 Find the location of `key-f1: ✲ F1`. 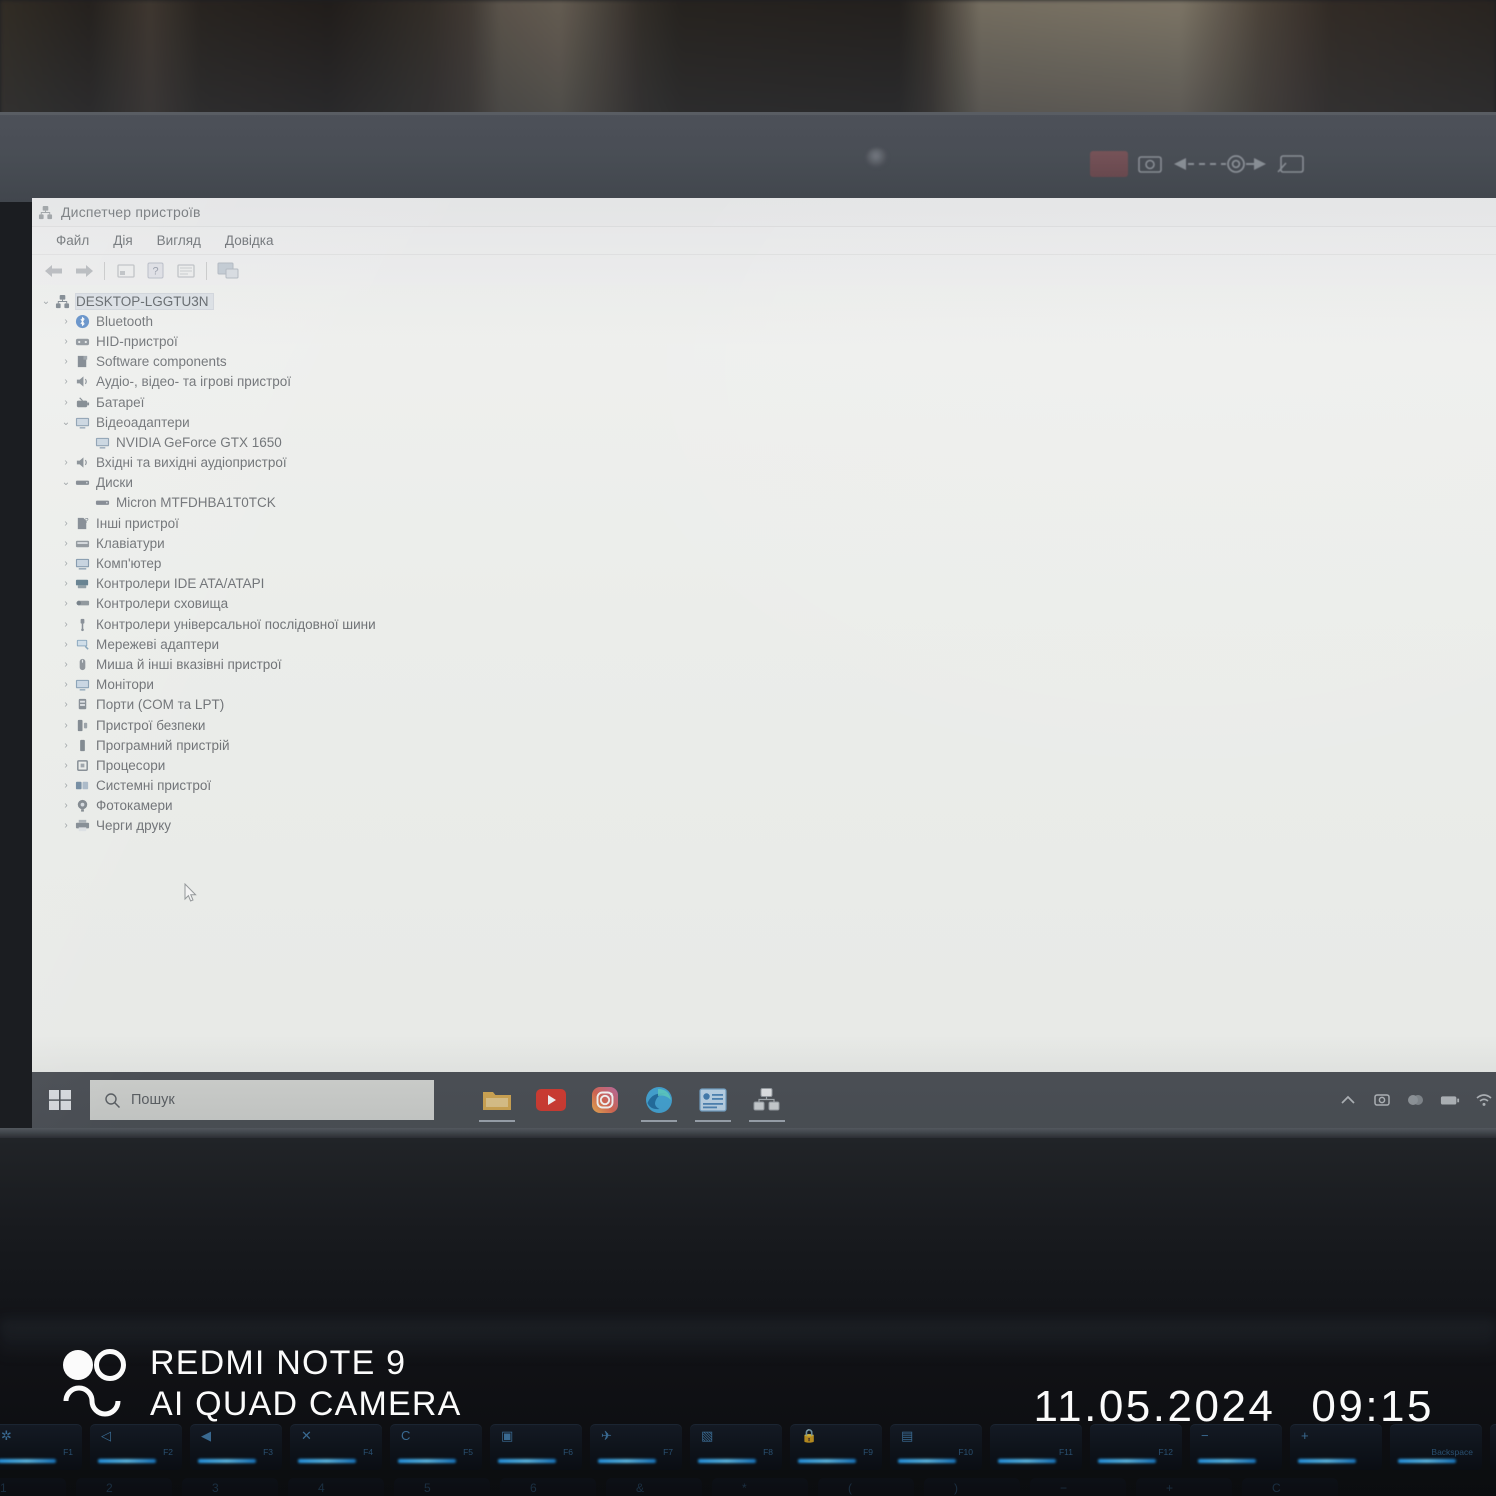

key-f1: ✲ F1 is located at coordinates (41, 1447).